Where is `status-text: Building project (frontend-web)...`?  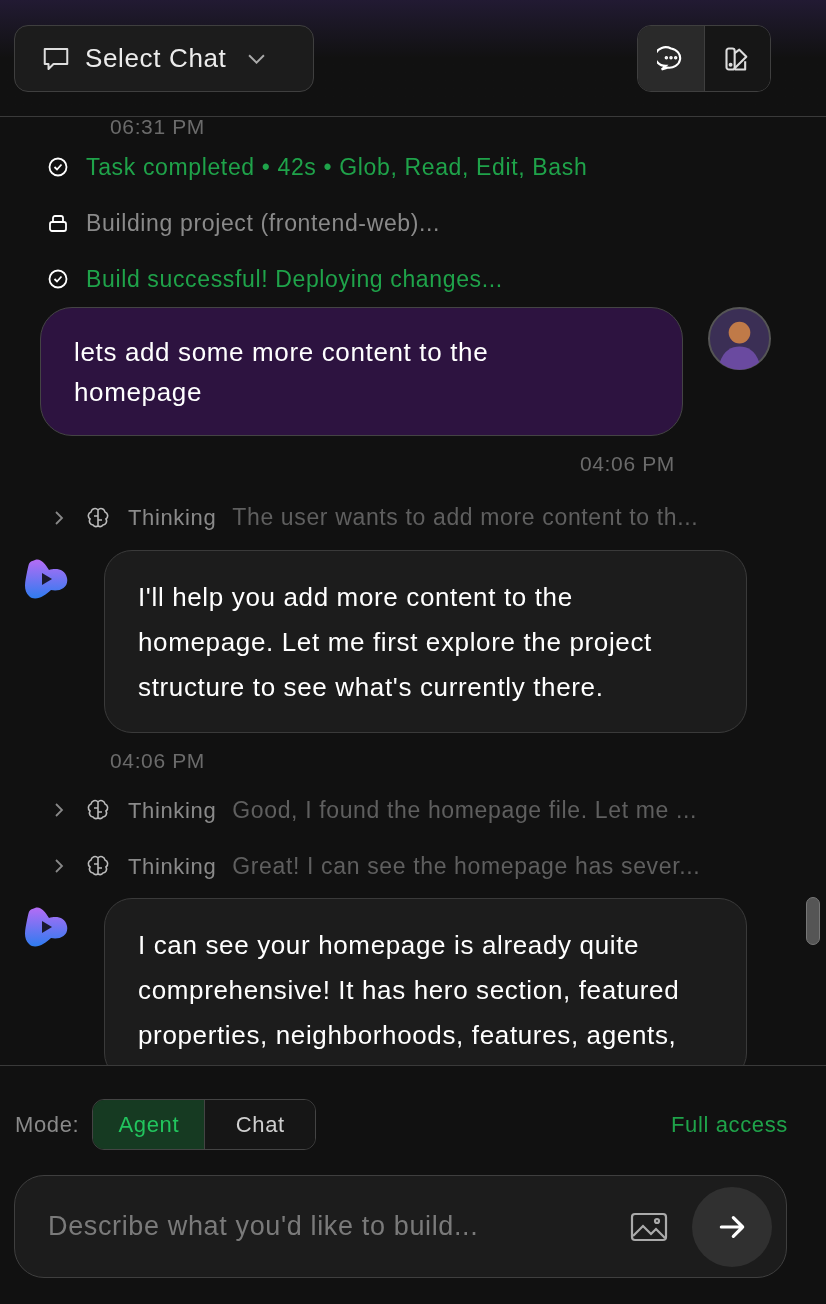 status-text: Building project (frontend-web)... is located at coordinates (263, 223).